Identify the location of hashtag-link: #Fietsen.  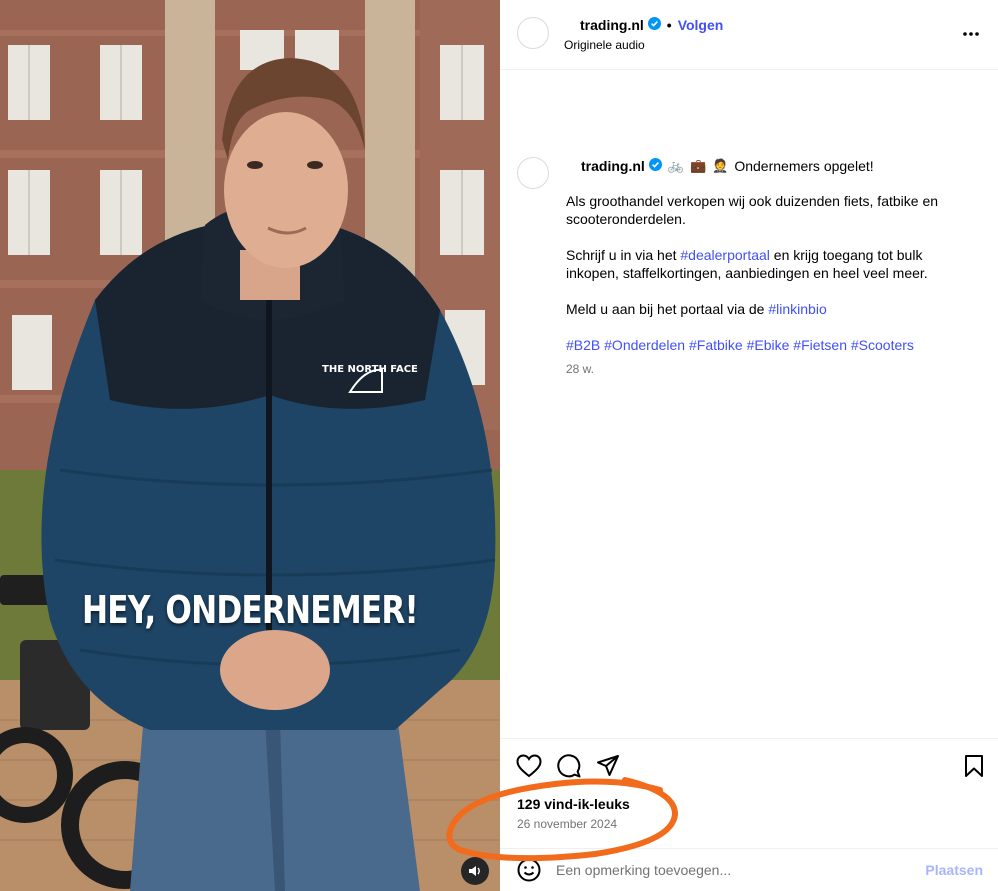
(820, 345).